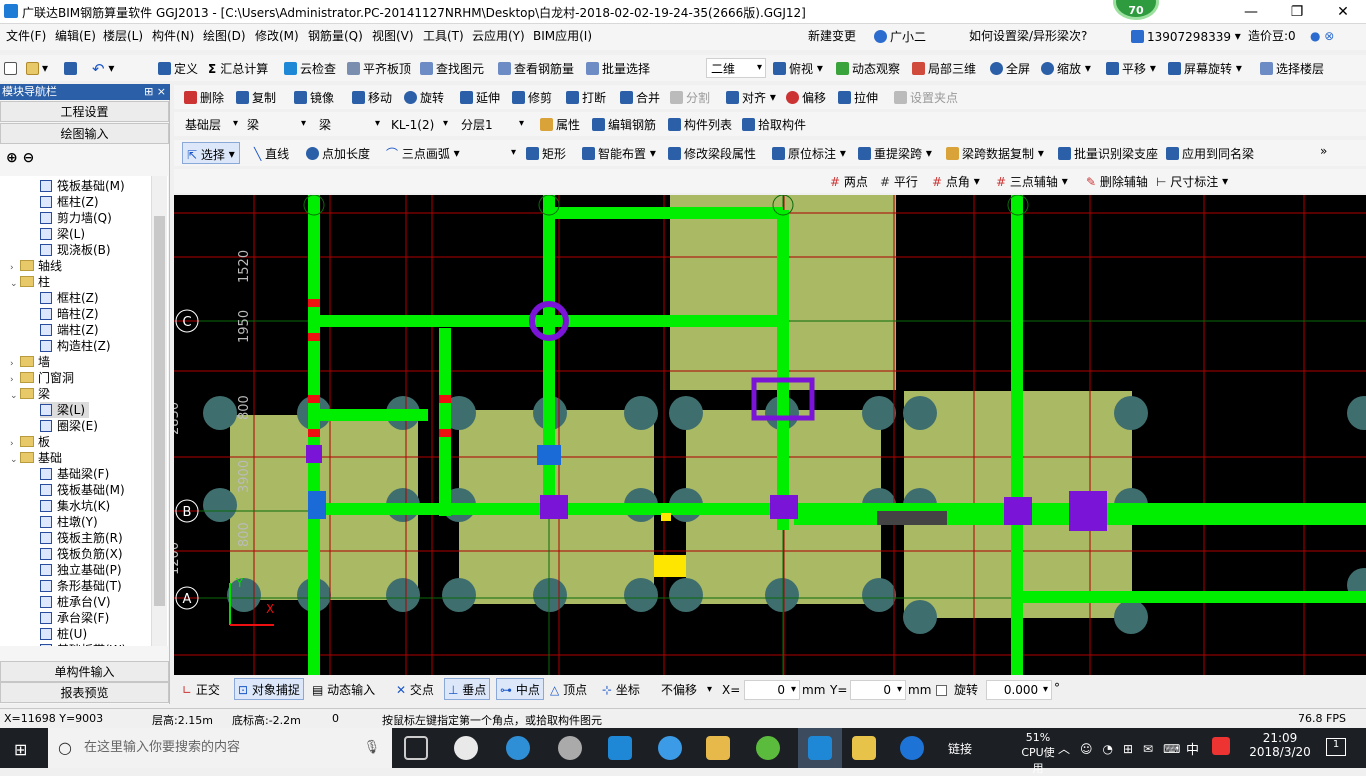 The width and height of the screenshot is (1366, 776). What do you see at coordinates (204, 97) in the screenshot?
I see `delete-button: 删除` at bounding box center [204, 97].